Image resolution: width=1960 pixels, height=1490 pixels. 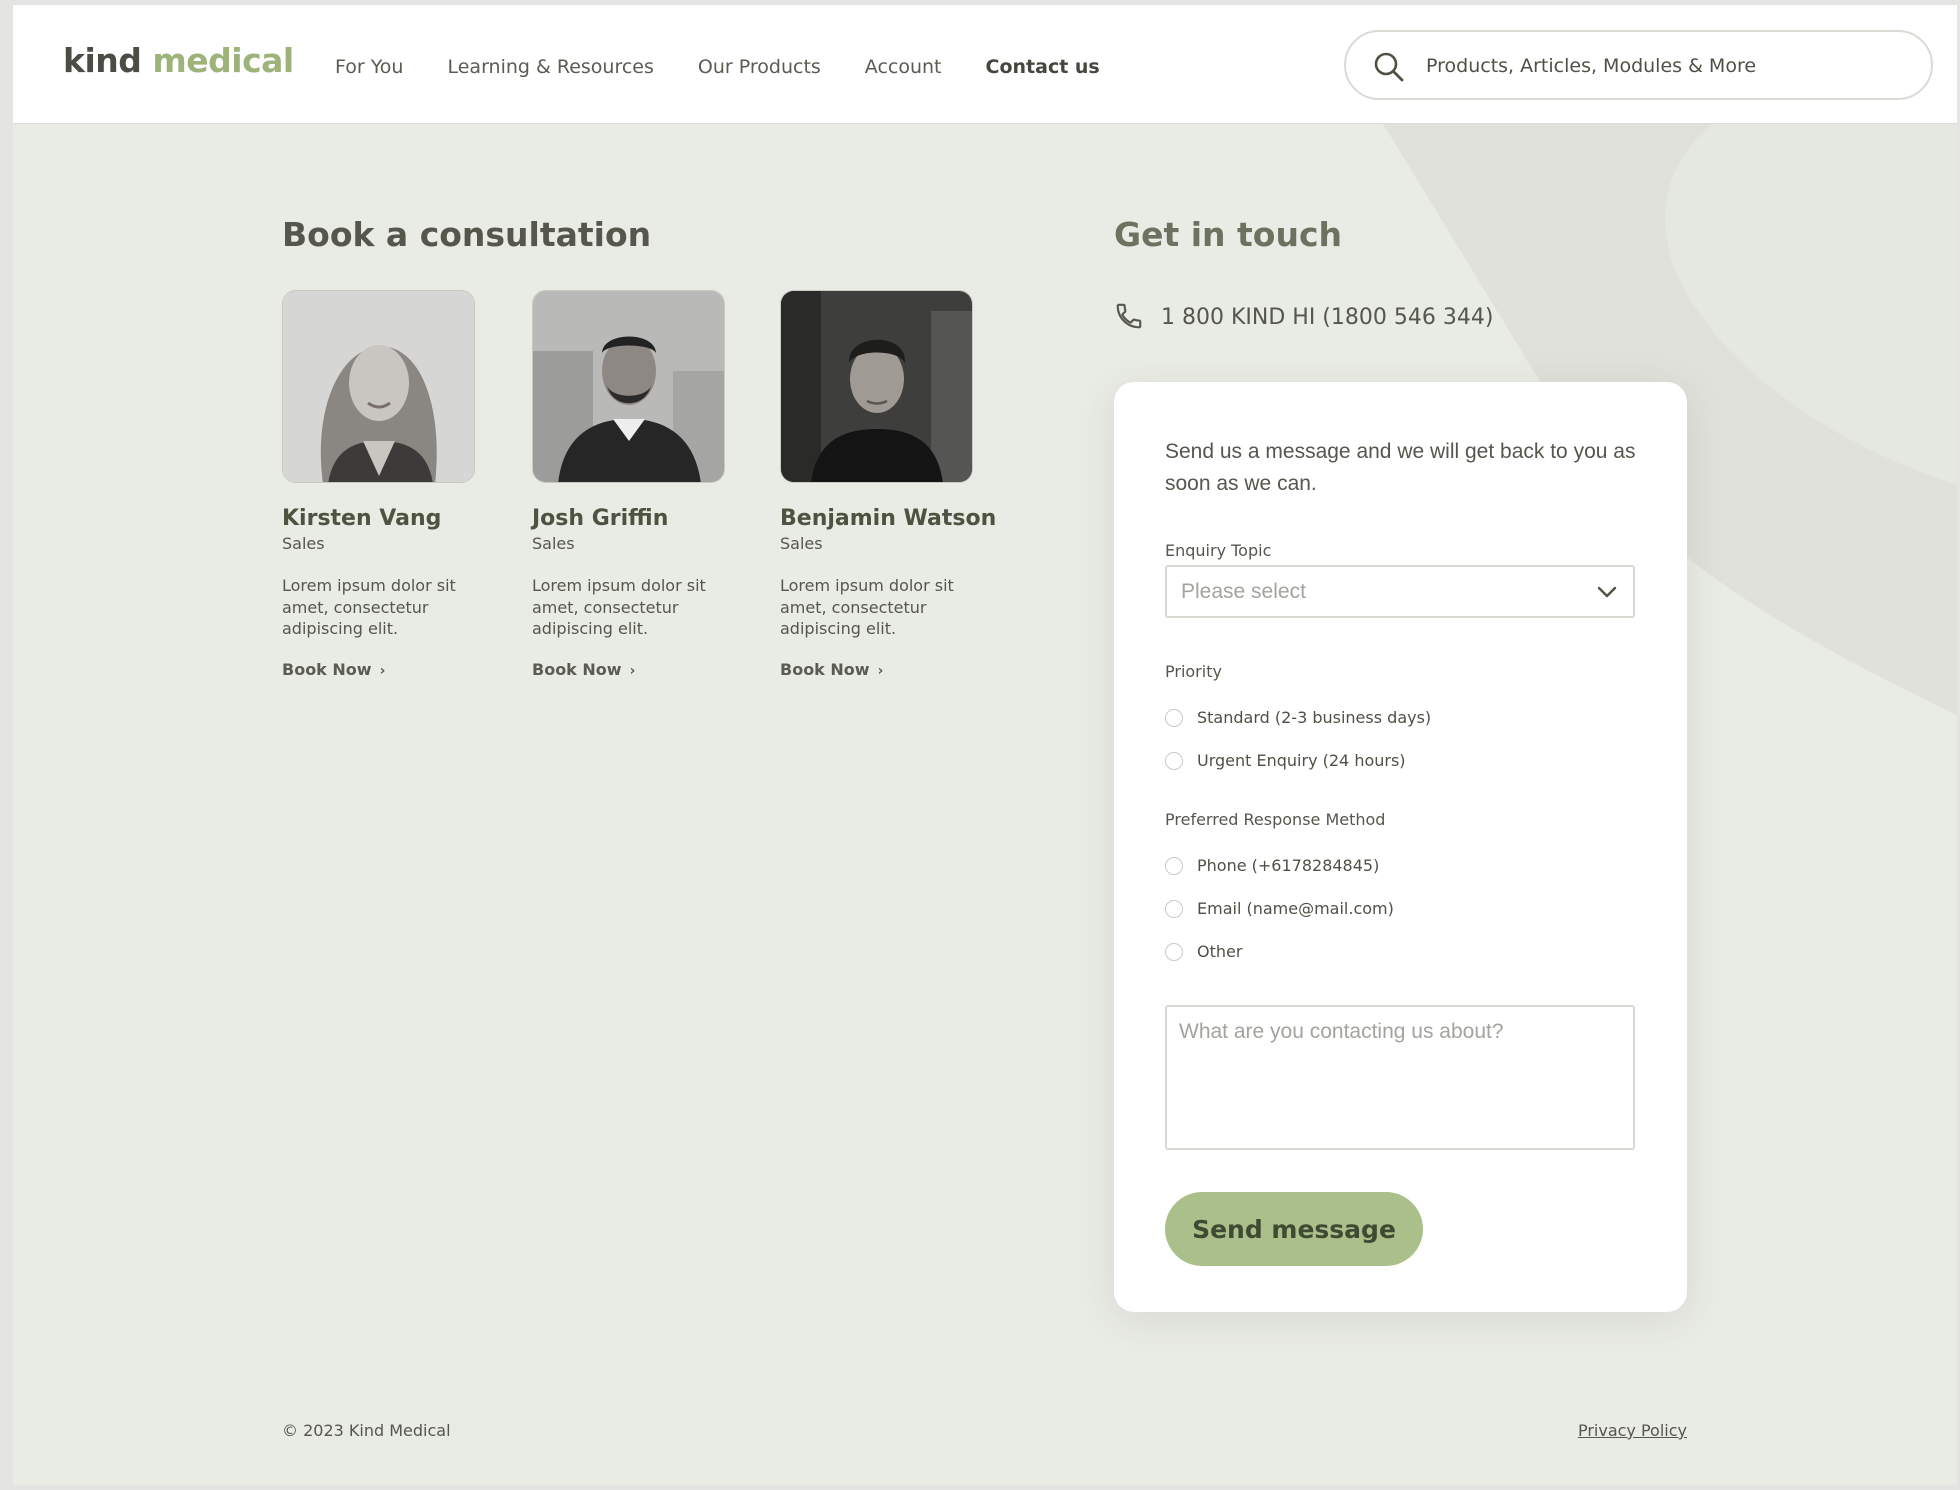 What do you see at coordinates (1228, 234) in the screenshot?
I see `contact-title: Get in touch` at bounding box center [1228, 234].